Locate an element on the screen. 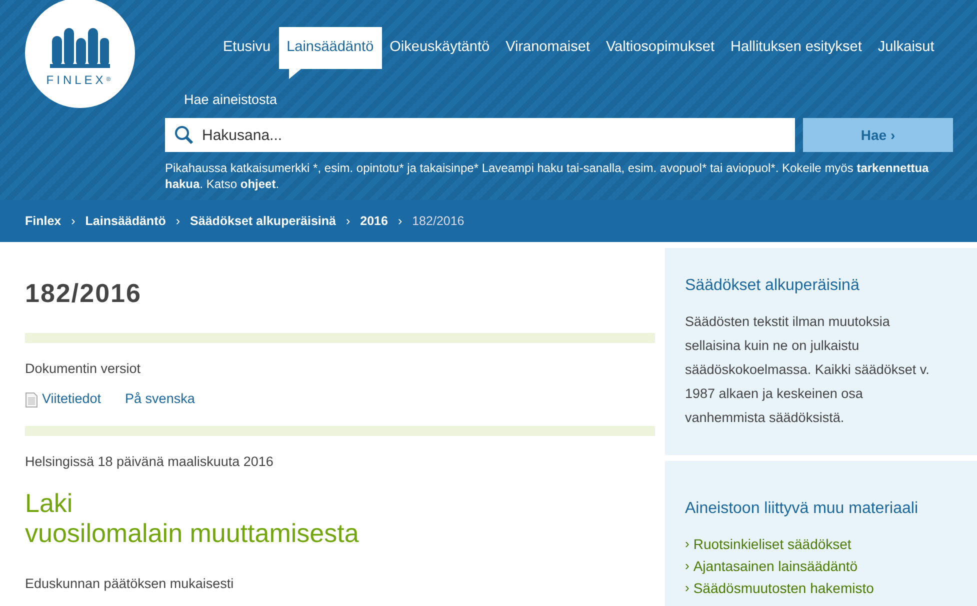 This screenshot has height=606, width=977. versions-label: Dokumentin versiot is located at coordinates (83, 369).